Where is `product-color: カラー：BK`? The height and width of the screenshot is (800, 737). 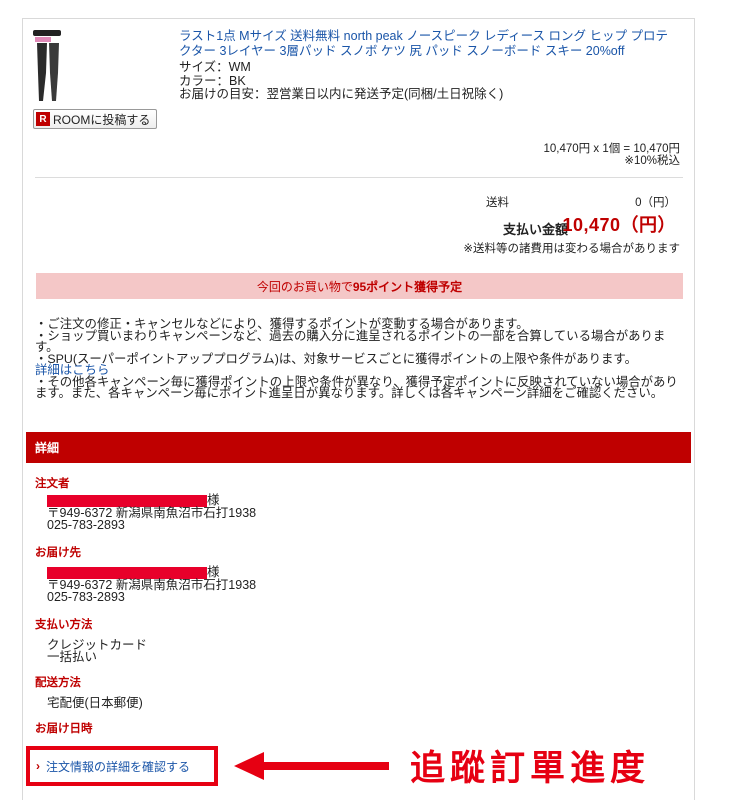
product-color: カラー：BK is located at coordinates (212, 80).